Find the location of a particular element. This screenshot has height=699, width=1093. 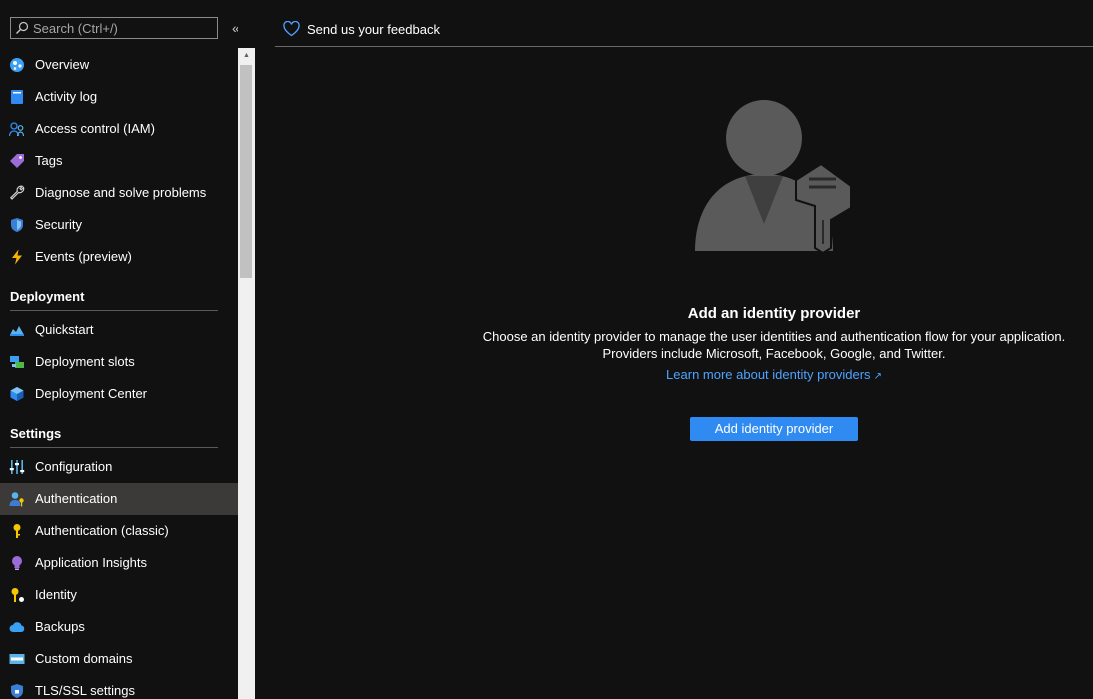

domain-icon is located at coordinates (17, 659).